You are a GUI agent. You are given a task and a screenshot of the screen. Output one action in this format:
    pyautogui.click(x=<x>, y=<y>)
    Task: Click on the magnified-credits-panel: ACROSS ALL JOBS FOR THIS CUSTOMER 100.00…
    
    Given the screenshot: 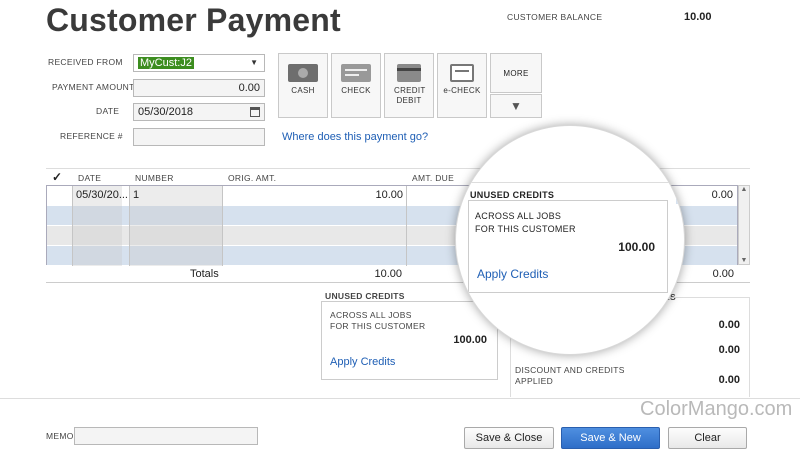 What is the action you would take?
    pyautogui.click(x=568, y=246)
    